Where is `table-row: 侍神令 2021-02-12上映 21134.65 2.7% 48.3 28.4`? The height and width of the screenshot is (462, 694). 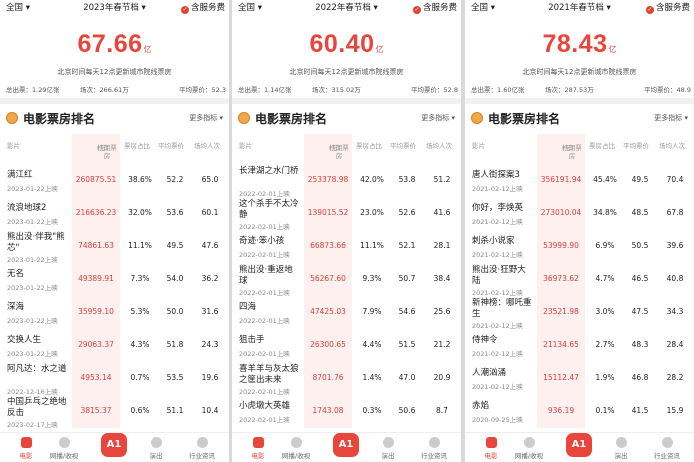
table-row: 侍神令 2021-02-12上映 21134.65 2.7% 48.3 28.4 is located at coordinates (579, 345).